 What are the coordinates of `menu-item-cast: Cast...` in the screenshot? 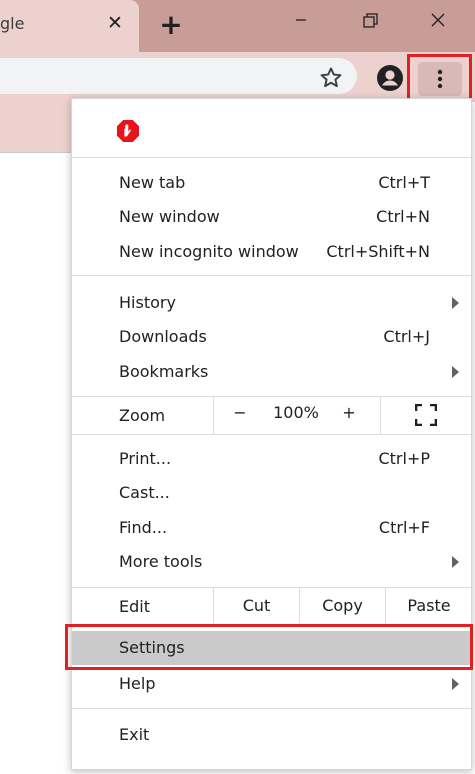 It's located at (271, 493).